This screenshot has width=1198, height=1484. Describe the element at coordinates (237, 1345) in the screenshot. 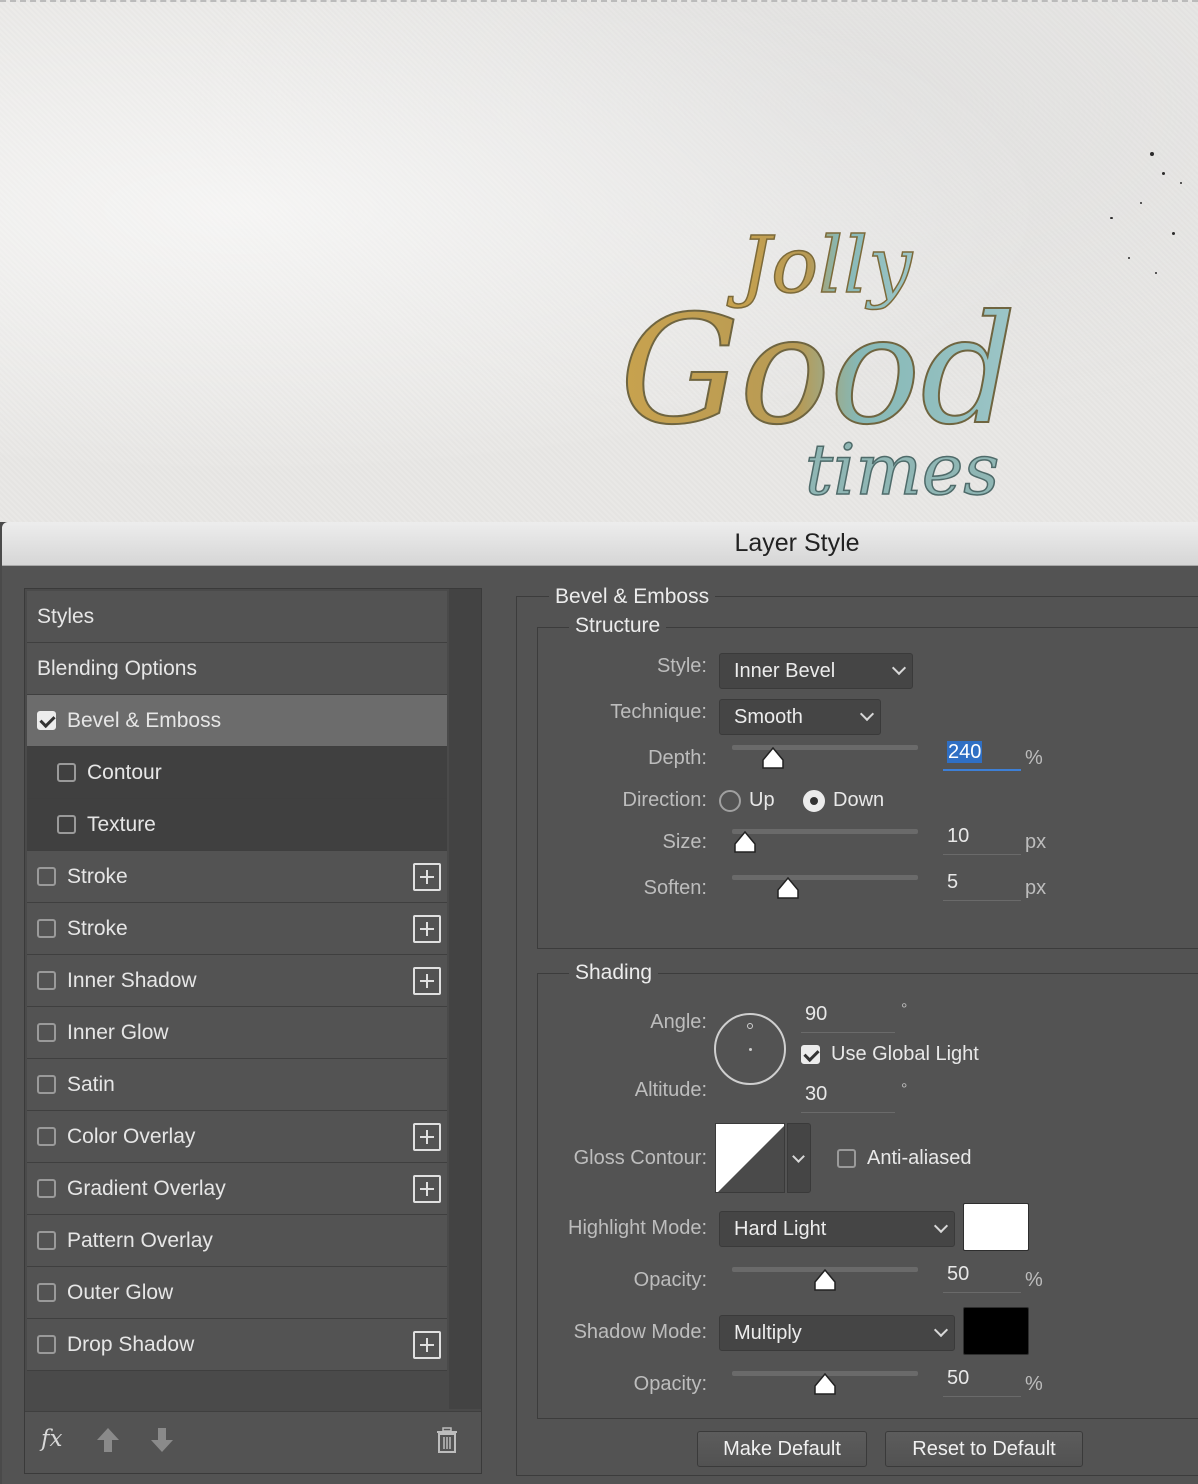

I see `style-item: Drop Shadow` at that location.